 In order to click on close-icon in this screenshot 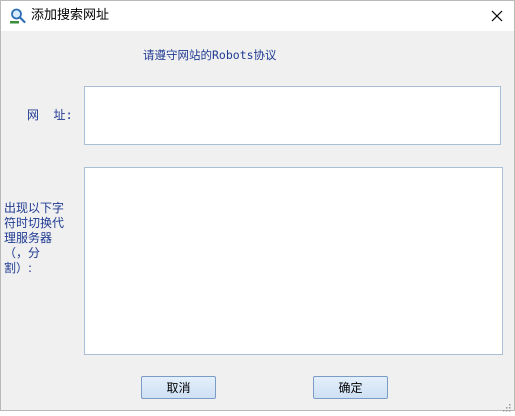, I will do `click(497, 16)`.